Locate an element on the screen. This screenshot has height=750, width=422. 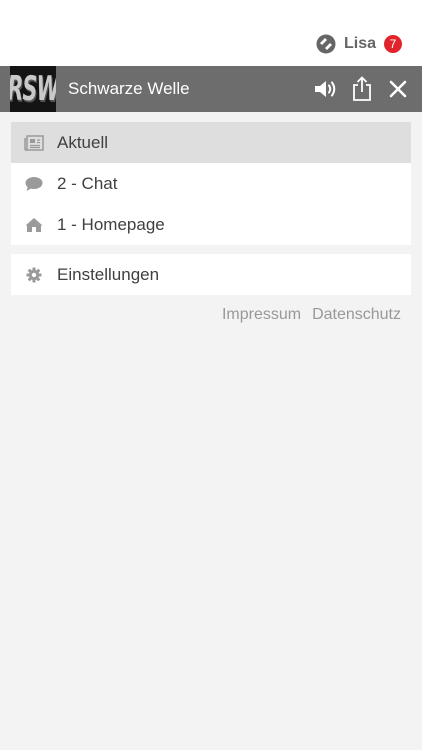
top-bar: Lisa 7 is located at coordinates (211, 33).